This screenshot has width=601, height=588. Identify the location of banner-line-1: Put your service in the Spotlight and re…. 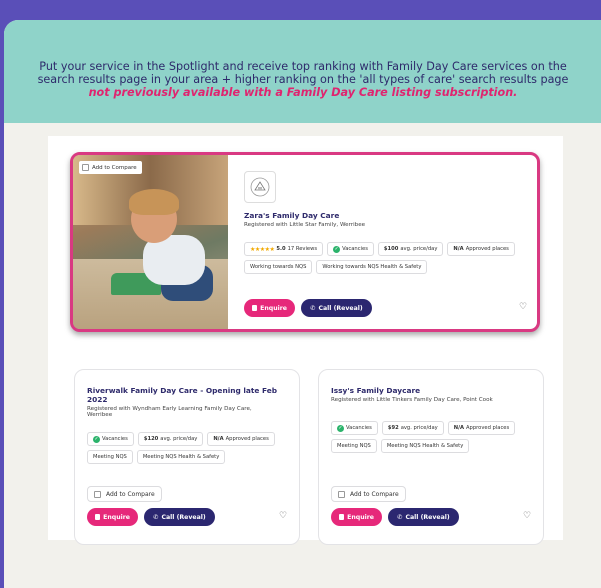
(303, 66).